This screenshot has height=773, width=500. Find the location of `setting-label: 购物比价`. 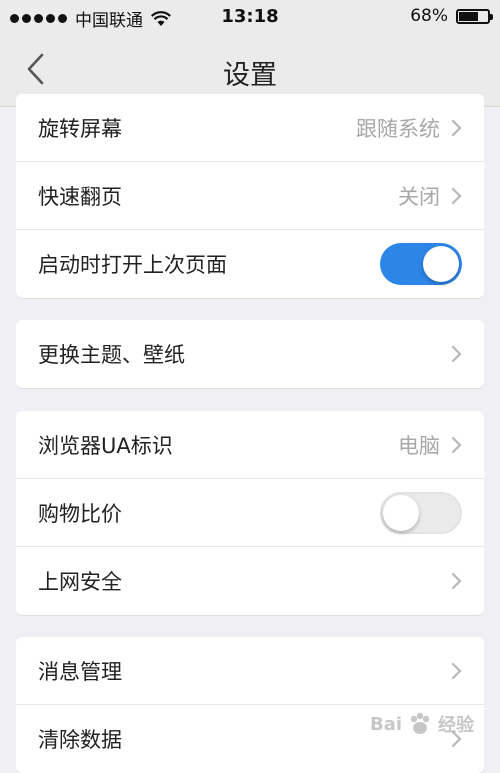

setting-label: 购物比价 is located at coordinates (80, 513).